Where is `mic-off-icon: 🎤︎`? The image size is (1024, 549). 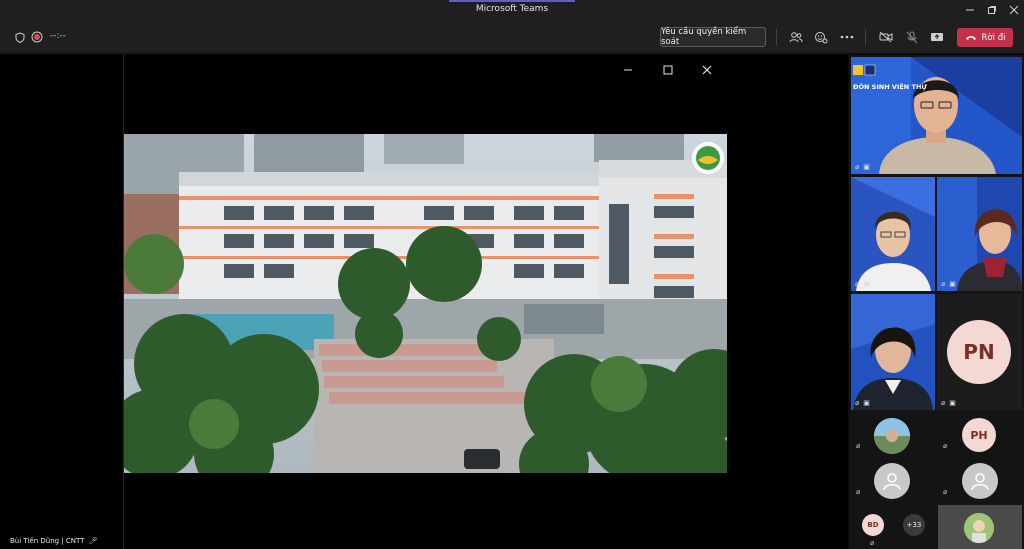
mic-off-icon: 🎤︎ is located at coordinates (93, 541).